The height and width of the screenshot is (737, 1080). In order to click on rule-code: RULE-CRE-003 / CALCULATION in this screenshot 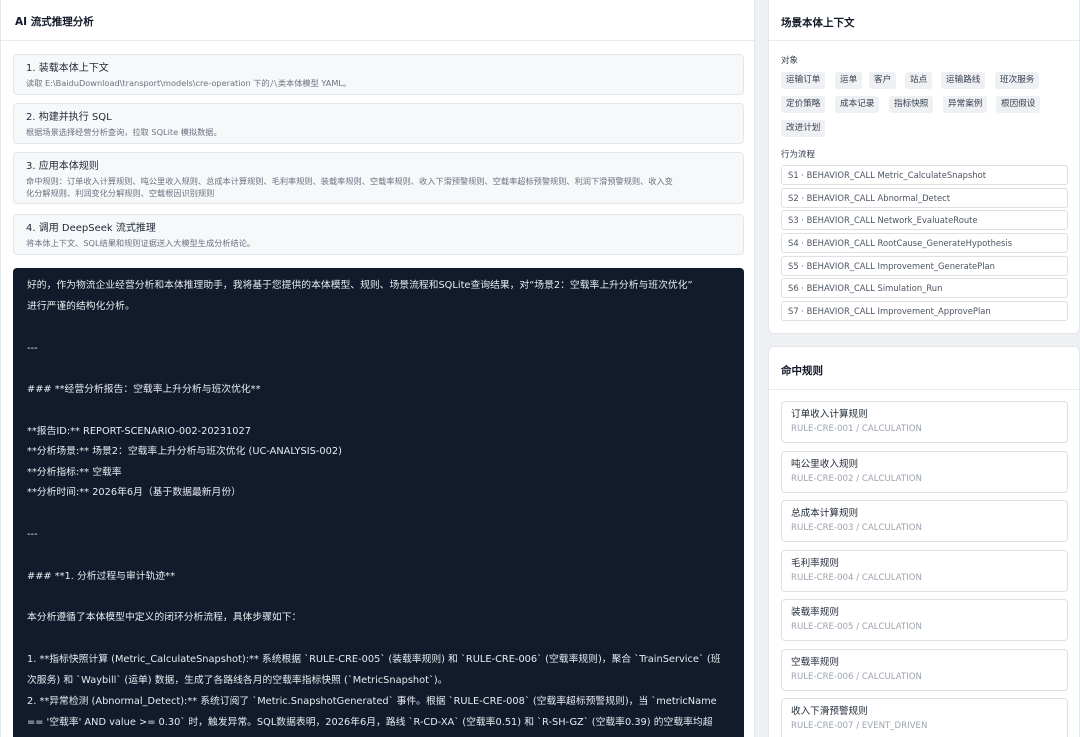, I will do `click(856, 528)`.